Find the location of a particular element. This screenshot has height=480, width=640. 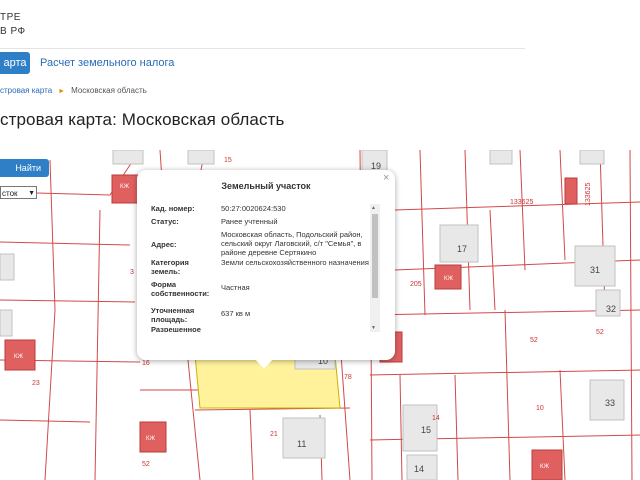

map-parcel-label: 17 is located at coordinates (462, 249).